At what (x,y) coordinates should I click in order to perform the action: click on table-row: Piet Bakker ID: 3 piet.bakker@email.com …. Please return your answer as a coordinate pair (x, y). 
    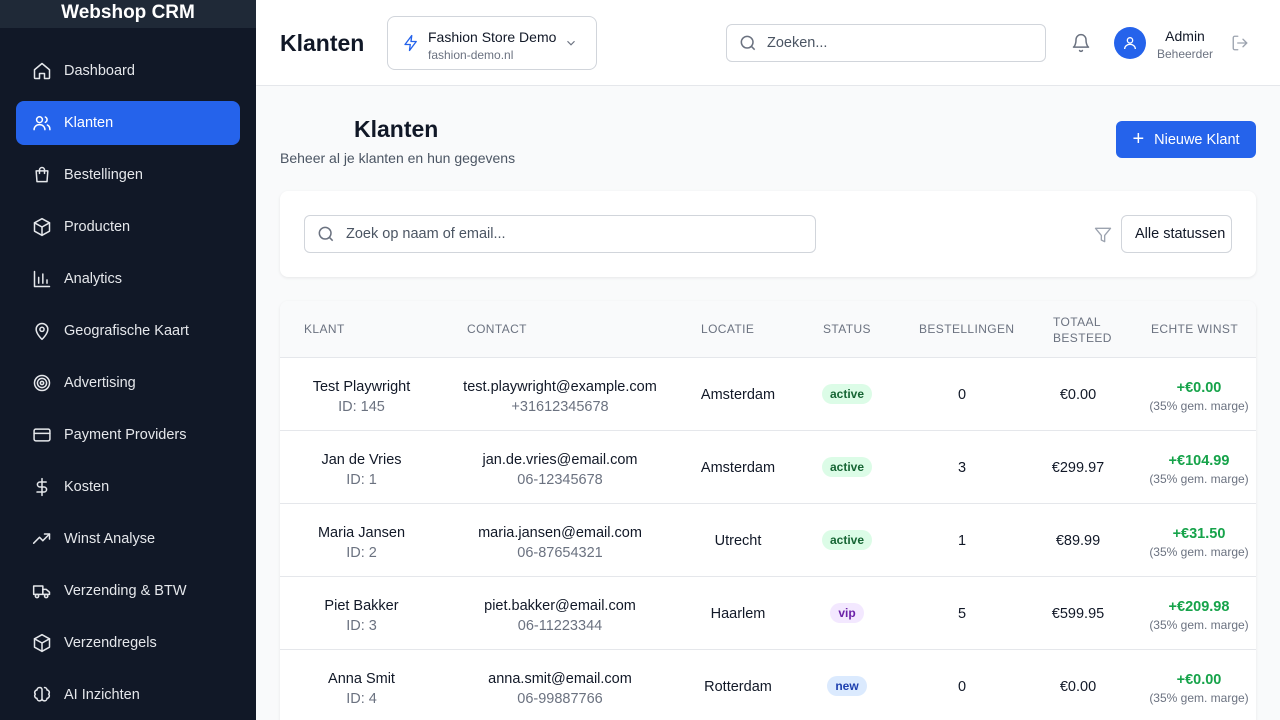
    Looking at the image, I should click on (768, 613).